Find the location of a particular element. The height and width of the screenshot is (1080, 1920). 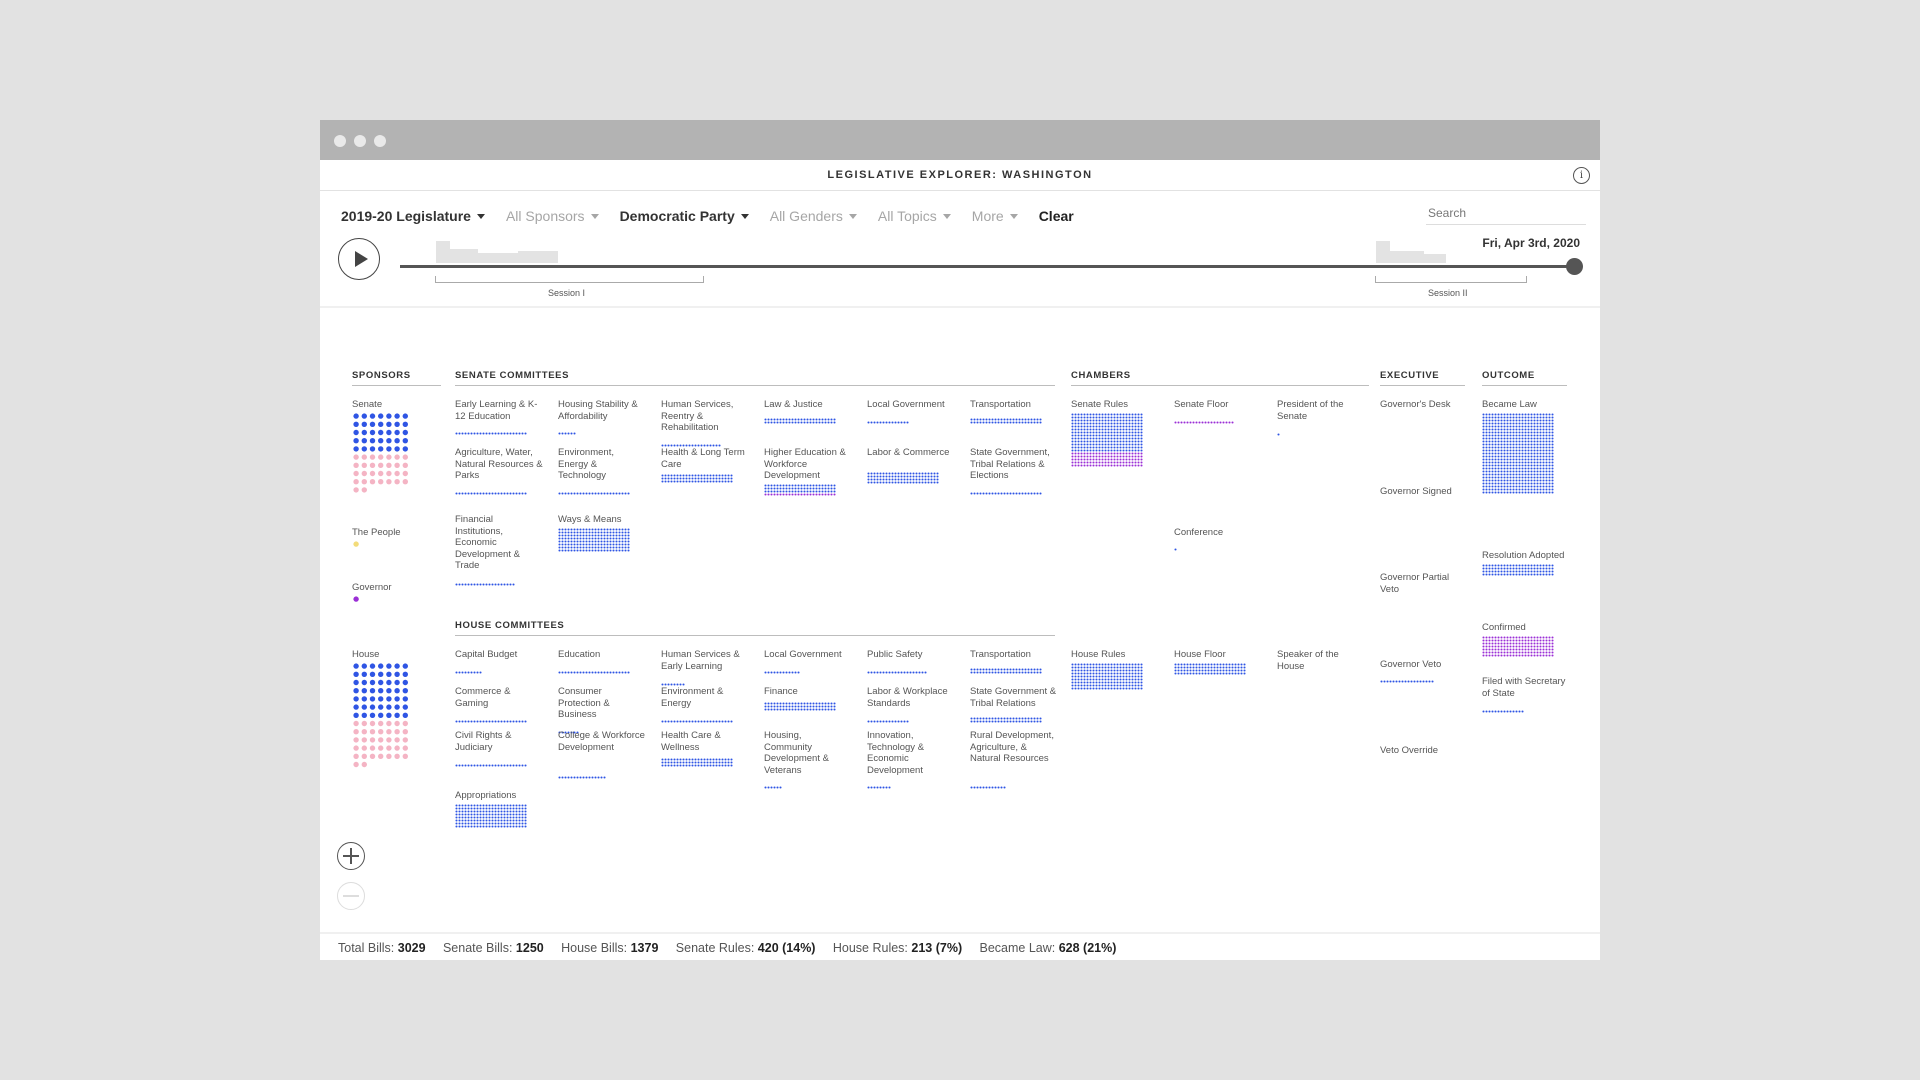

filter-legislature: 2019-20 Legislature is located at coordinates (413, 216).